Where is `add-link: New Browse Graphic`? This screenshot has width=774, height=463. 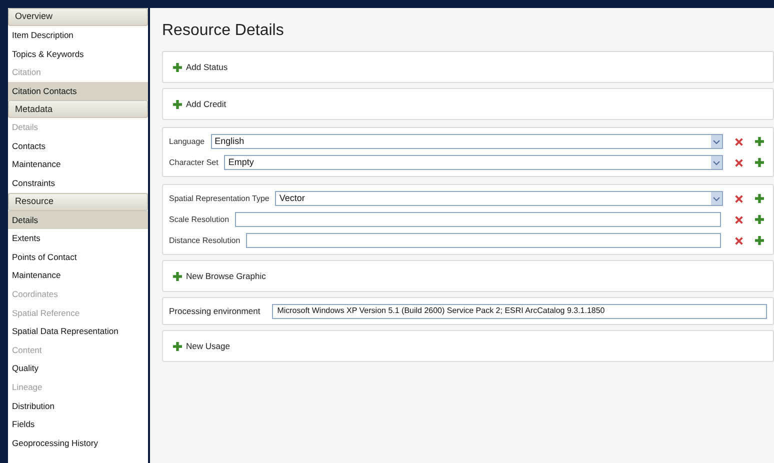 add-link: New Browse Graphic is located at coordinates (219, 276).